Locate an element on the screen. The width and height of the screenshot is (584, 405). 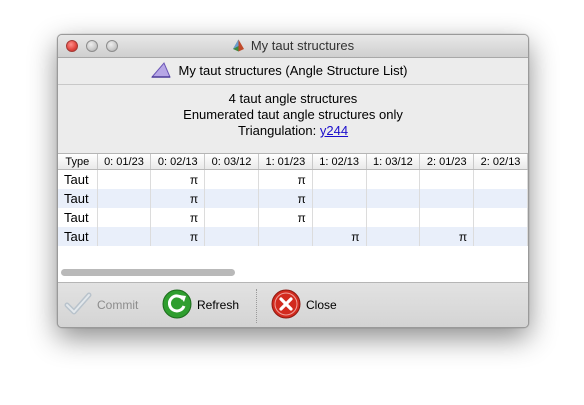
column-header: 1: 02/13 is located at coordinates (339, 162).